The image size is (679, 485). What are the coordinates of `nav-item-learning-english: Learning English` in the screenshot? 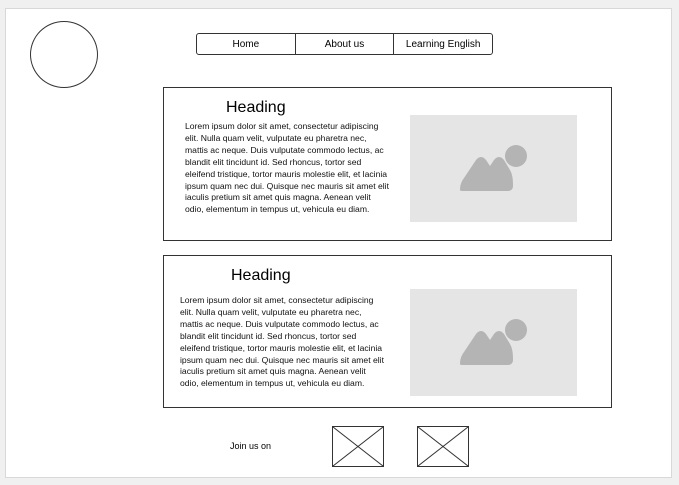 It's located at (443, 44).